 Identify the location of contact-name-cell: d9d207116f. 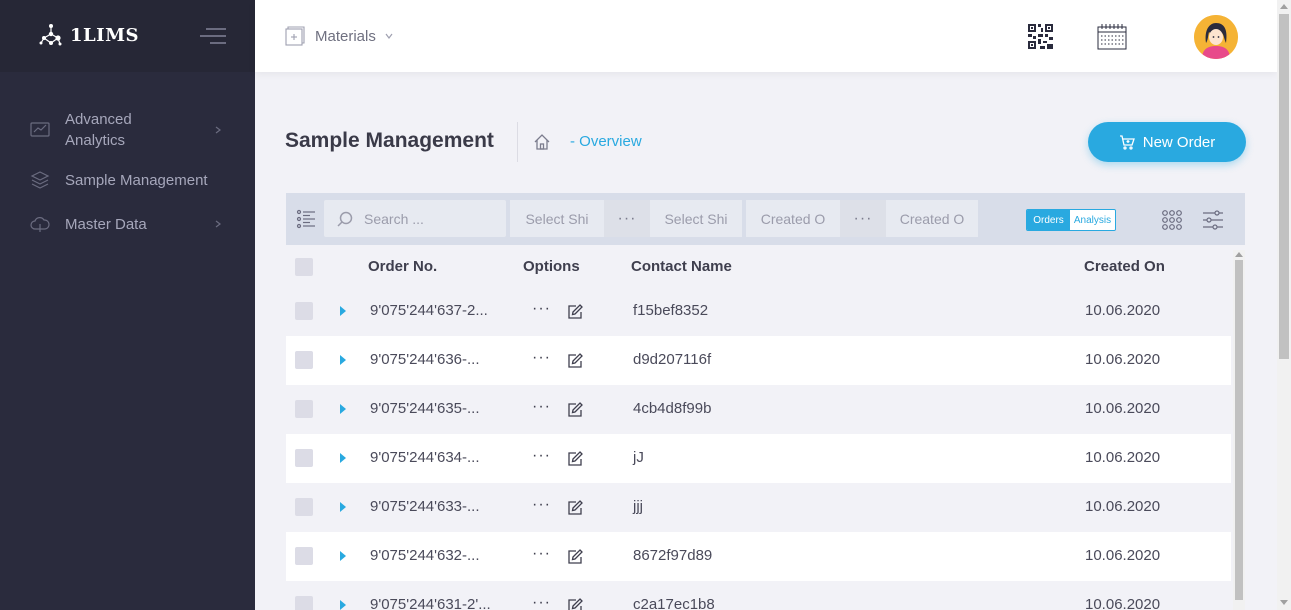
(672, 359).